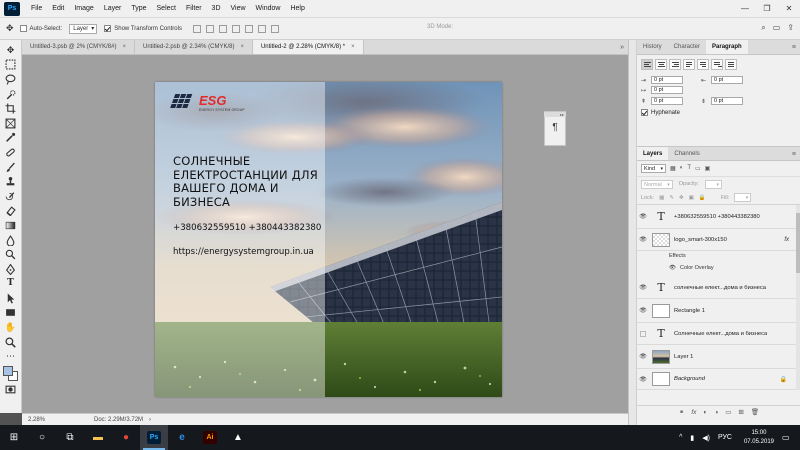  I want to click on minimize-button: —, so click(745, 9).